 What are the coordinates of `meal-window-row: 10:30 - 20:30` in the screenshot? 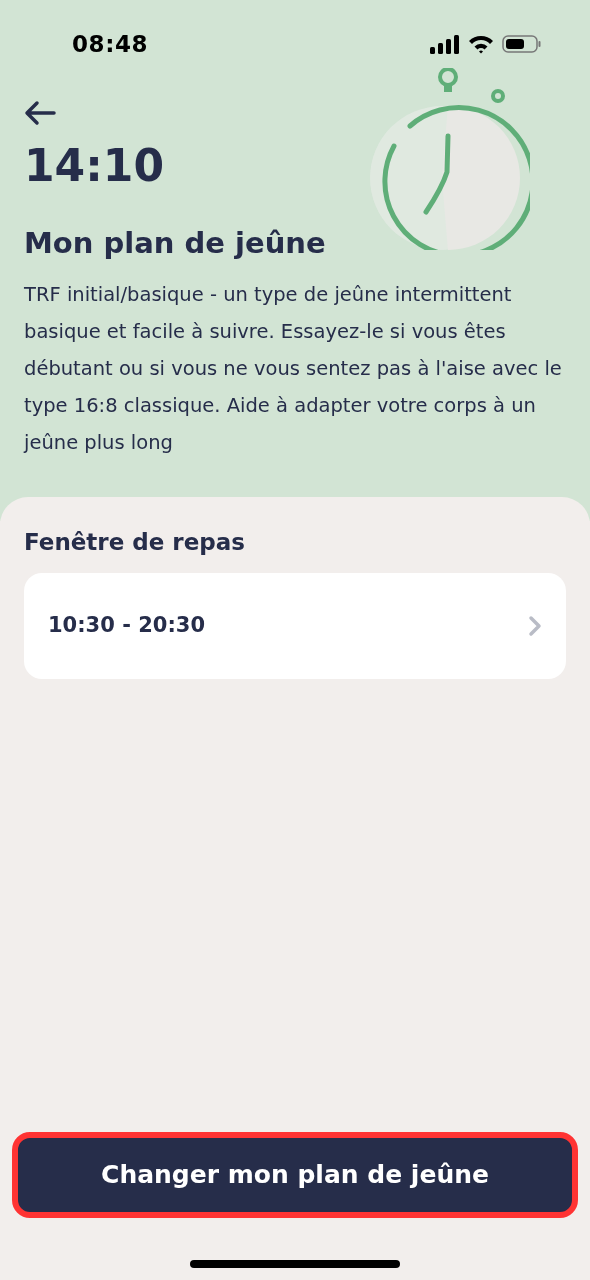 It's located at (295, 626).